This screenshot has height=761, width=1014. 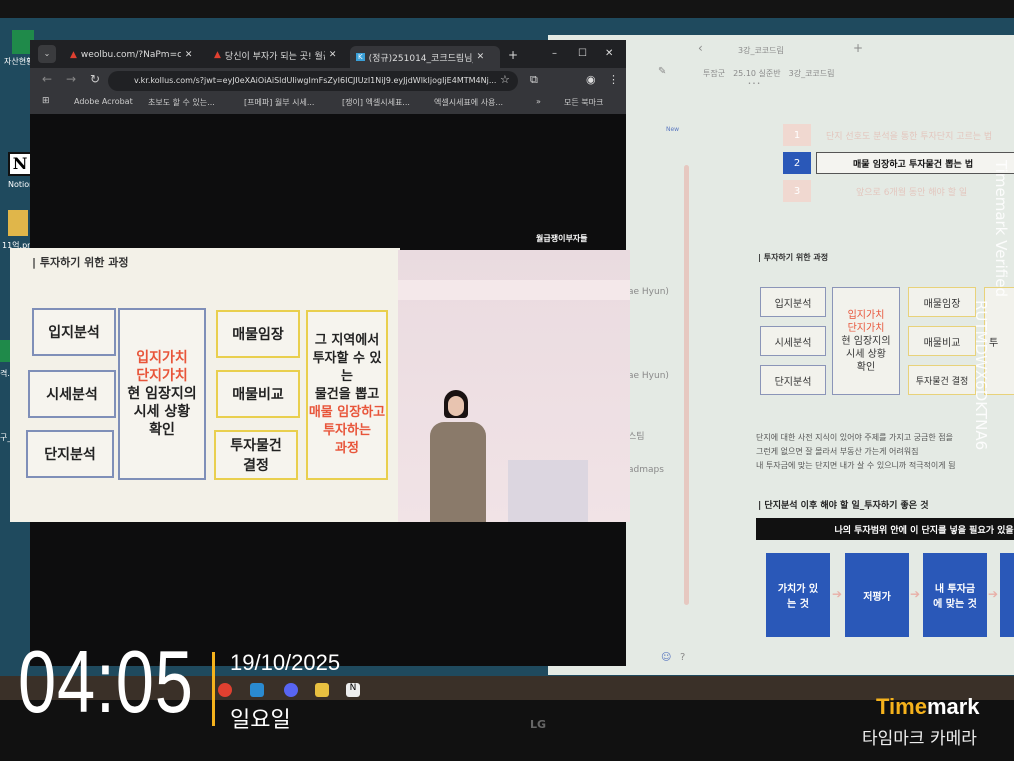 I want to click on timestamp-weekday: 일요일, so click(x=260, y=720).